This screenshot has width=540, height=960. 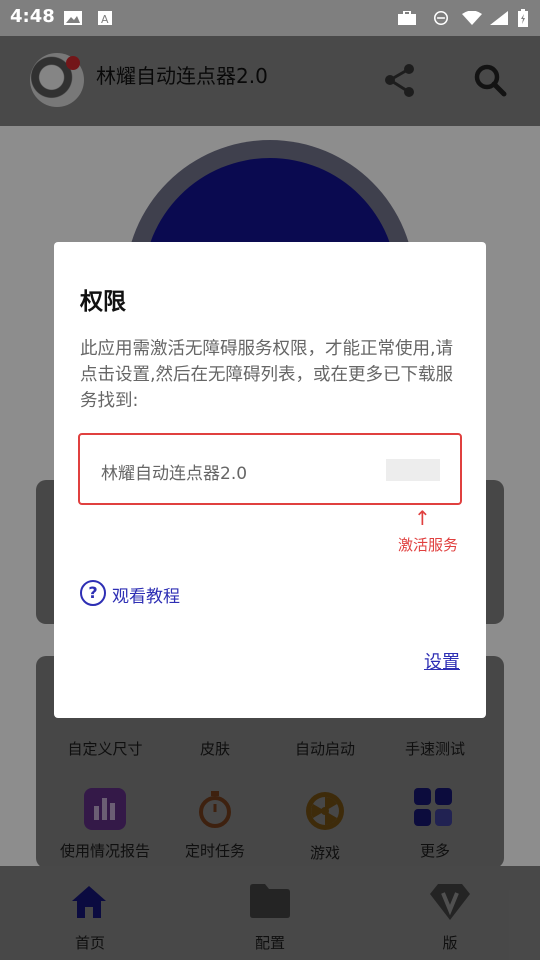 What do you see at coordinates (73, 18) in the screenshot?
I see `gallery-icon` at bounding box center [73, 18].